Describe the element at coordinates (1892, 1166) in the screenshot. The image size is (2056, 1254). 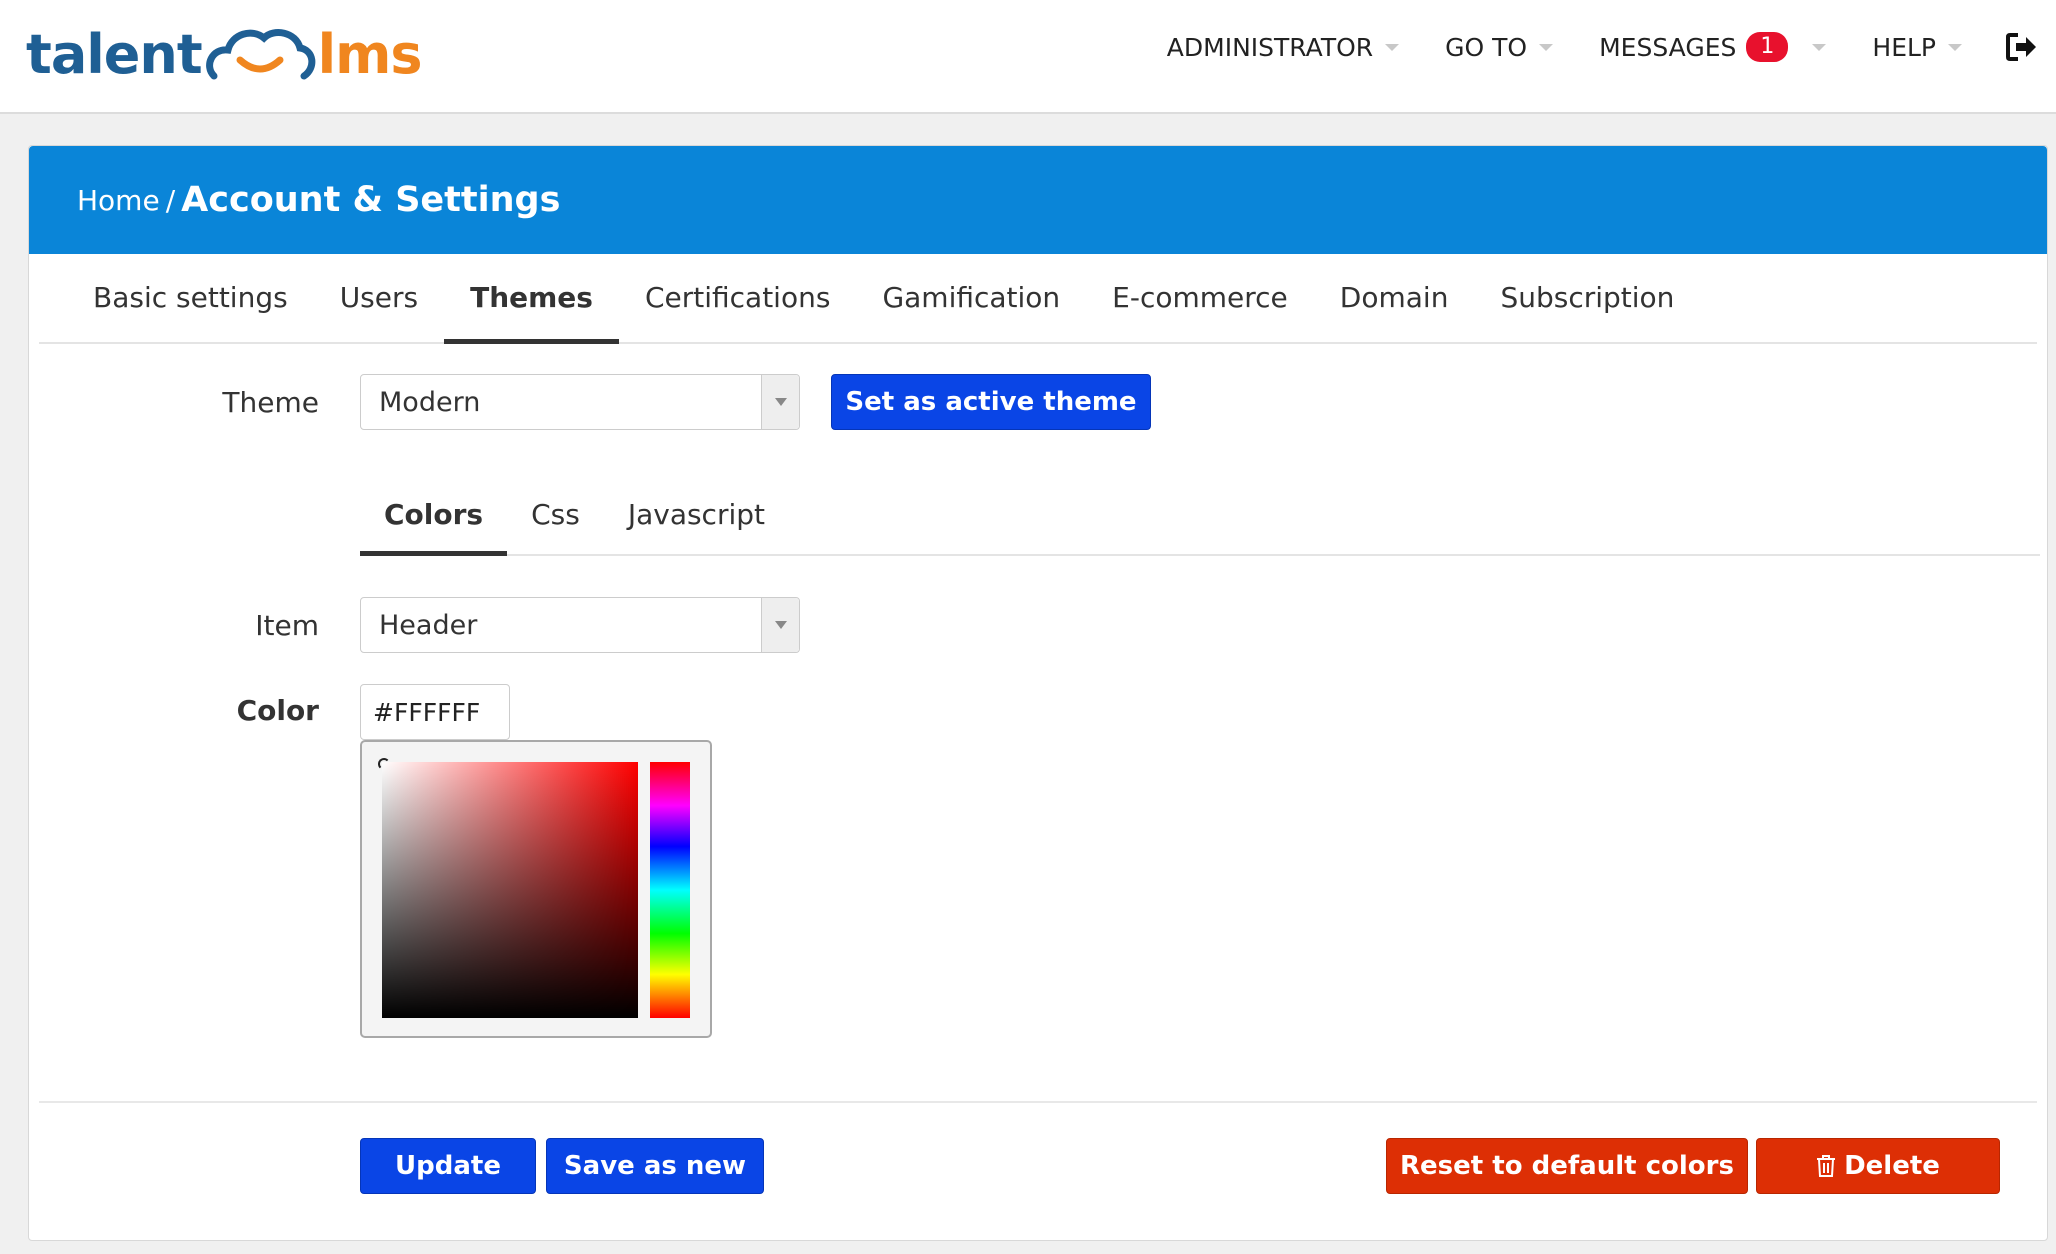
I see `delete-button-label: Delete` at that location.